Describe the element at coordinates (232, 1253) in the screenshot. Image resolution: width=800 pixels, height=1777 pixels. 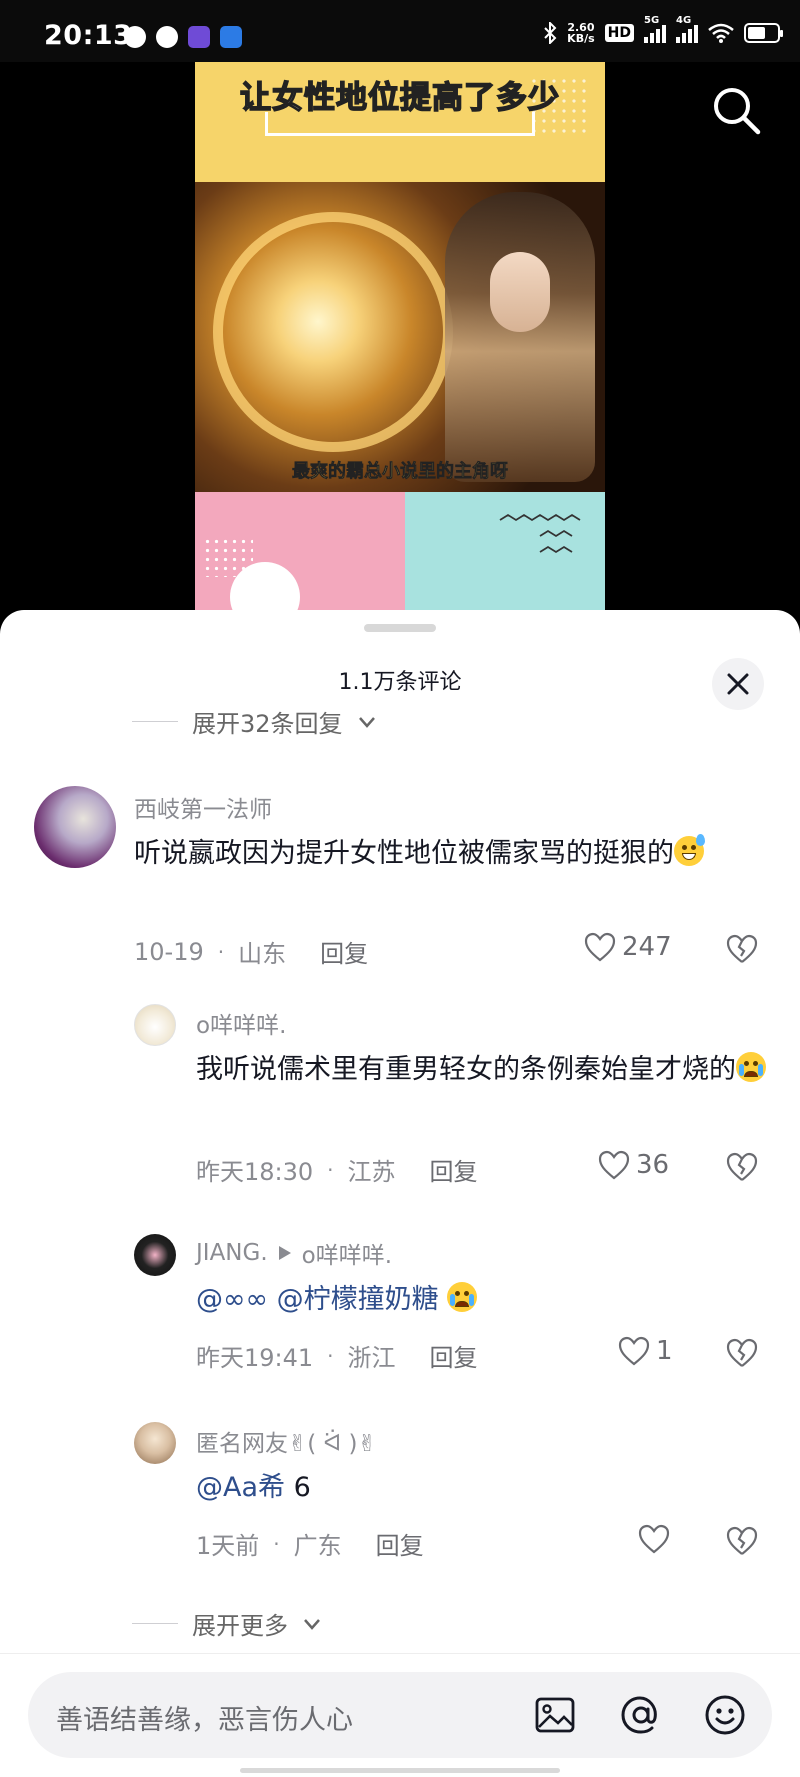
I see `reply-username: JIANG.` at that location.